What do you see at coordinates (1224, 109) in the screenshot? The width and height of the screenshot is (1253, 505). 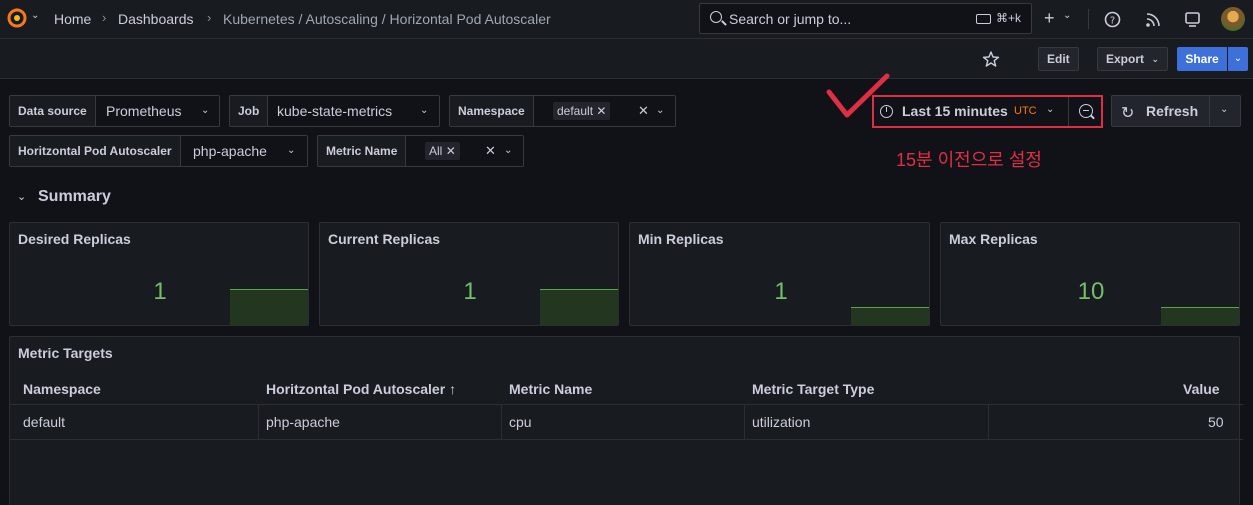 I see `refresh-interval-chevron-icon: ⌄` at bounding box center [1224, 109].